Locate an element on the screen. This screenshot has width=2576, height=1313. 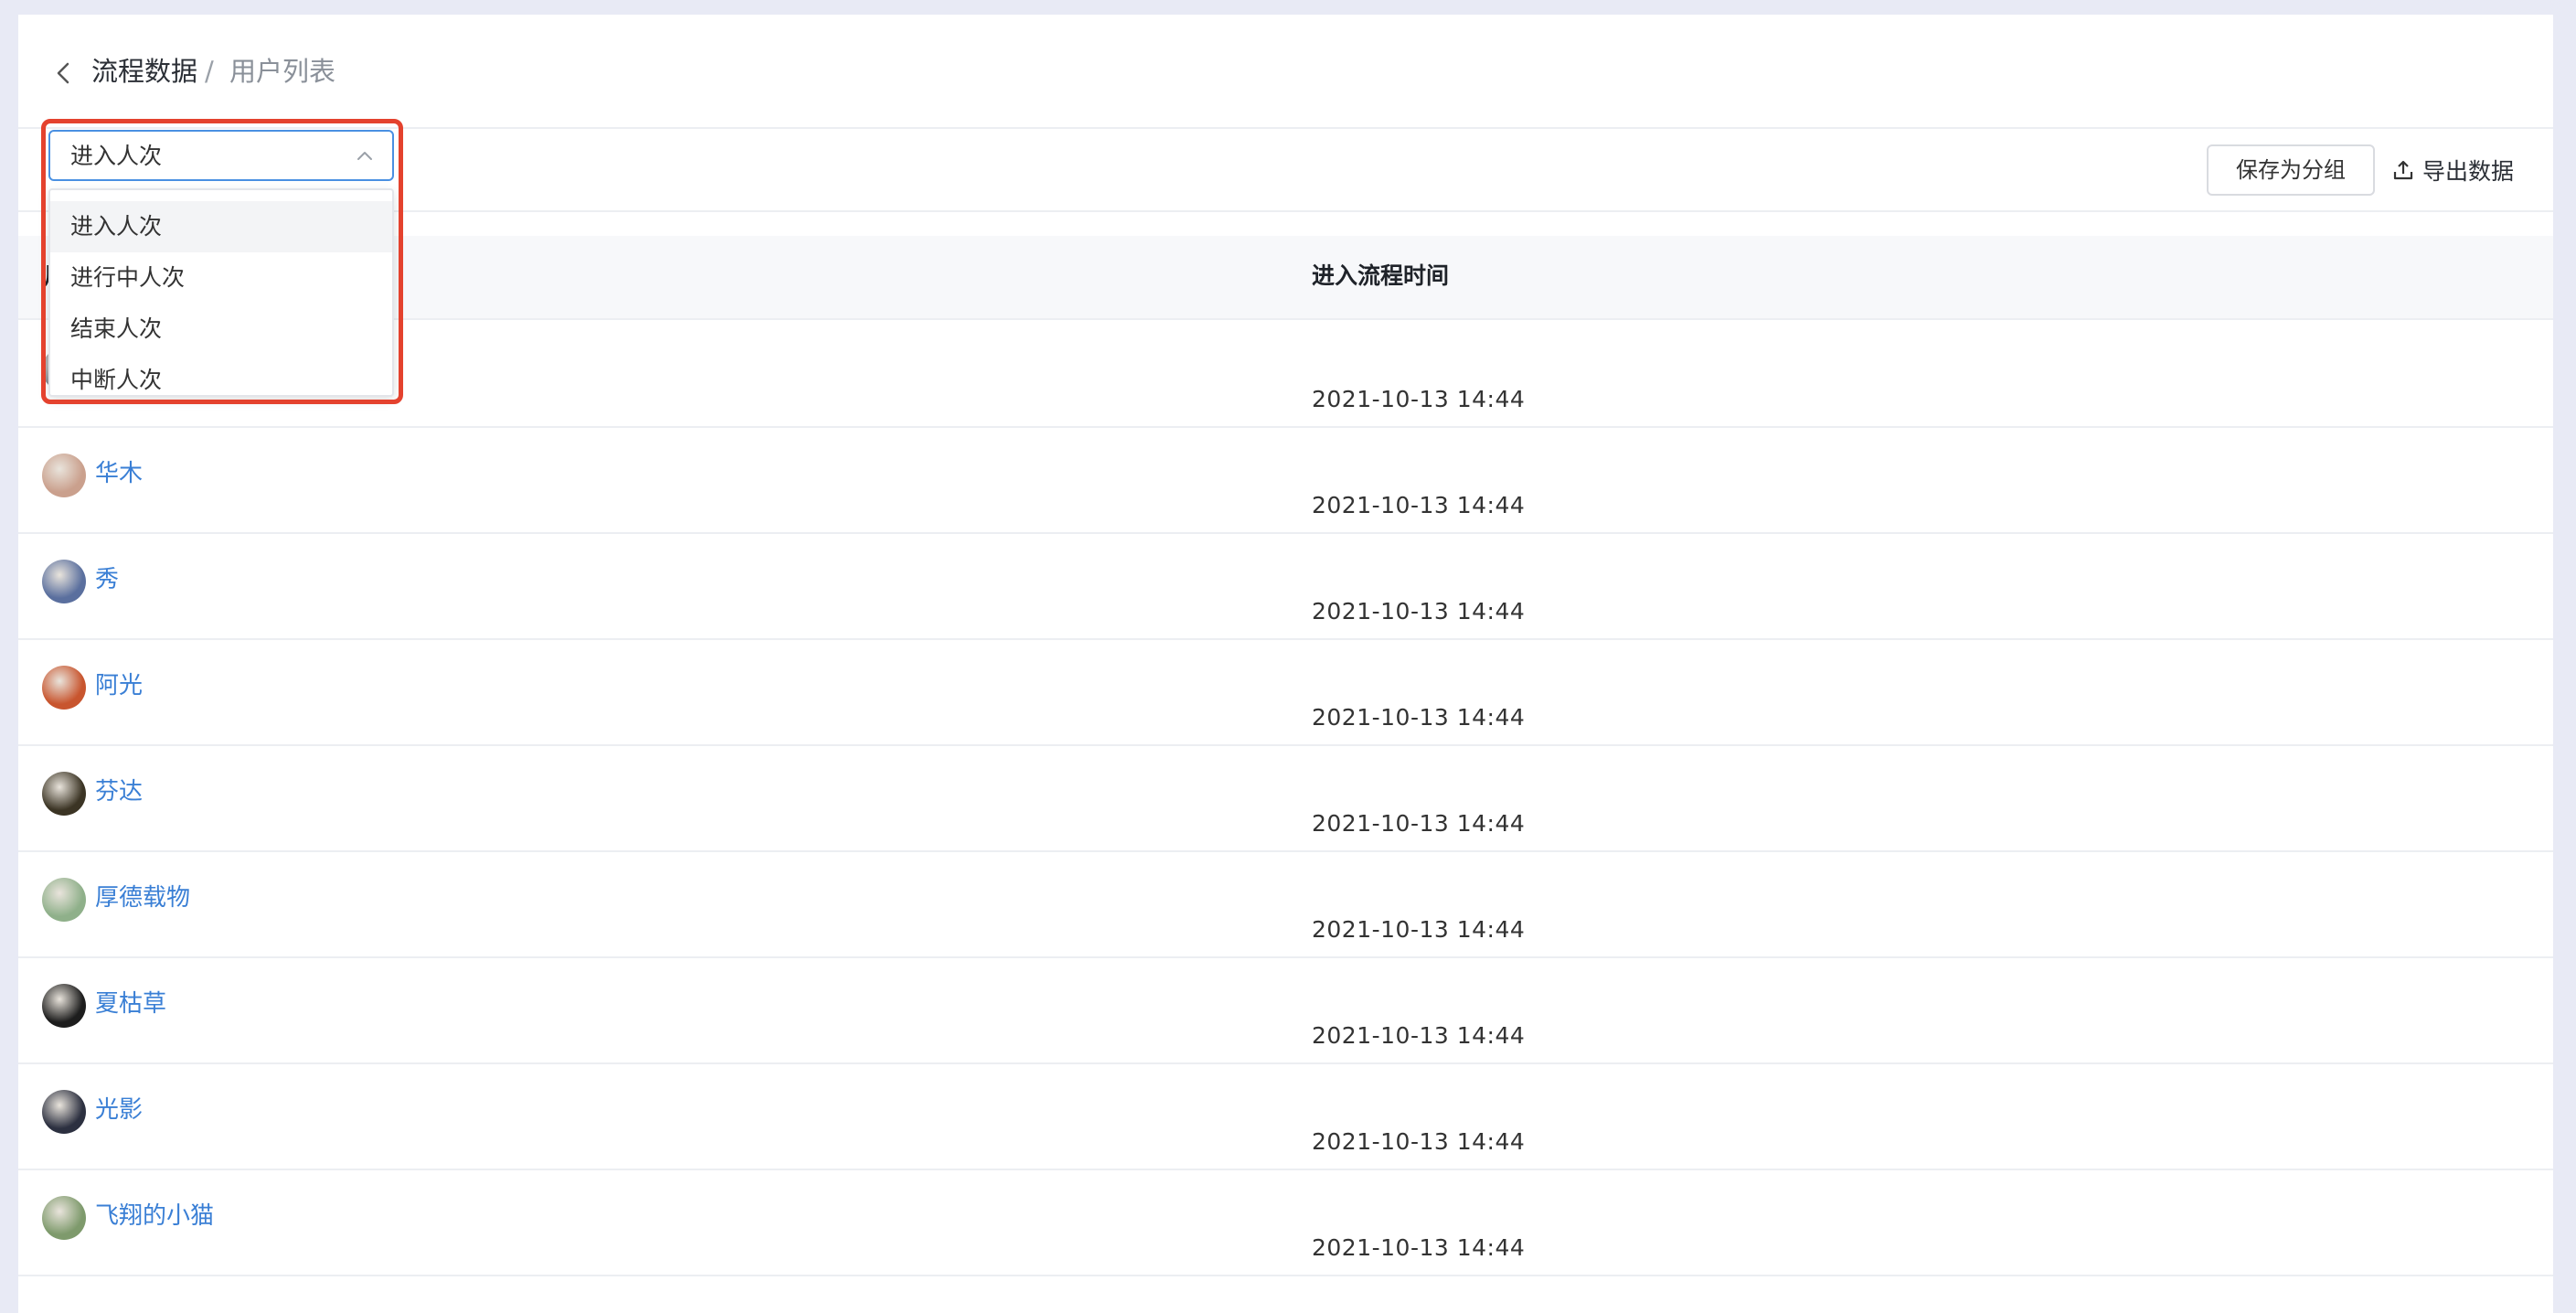
user-name-link: 阿光 is located at coordinates (119, 685).